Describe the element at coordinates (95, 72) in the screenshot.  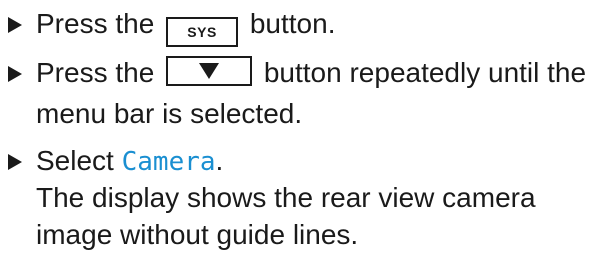
I see `step-2-text-before: Press the` at that location.